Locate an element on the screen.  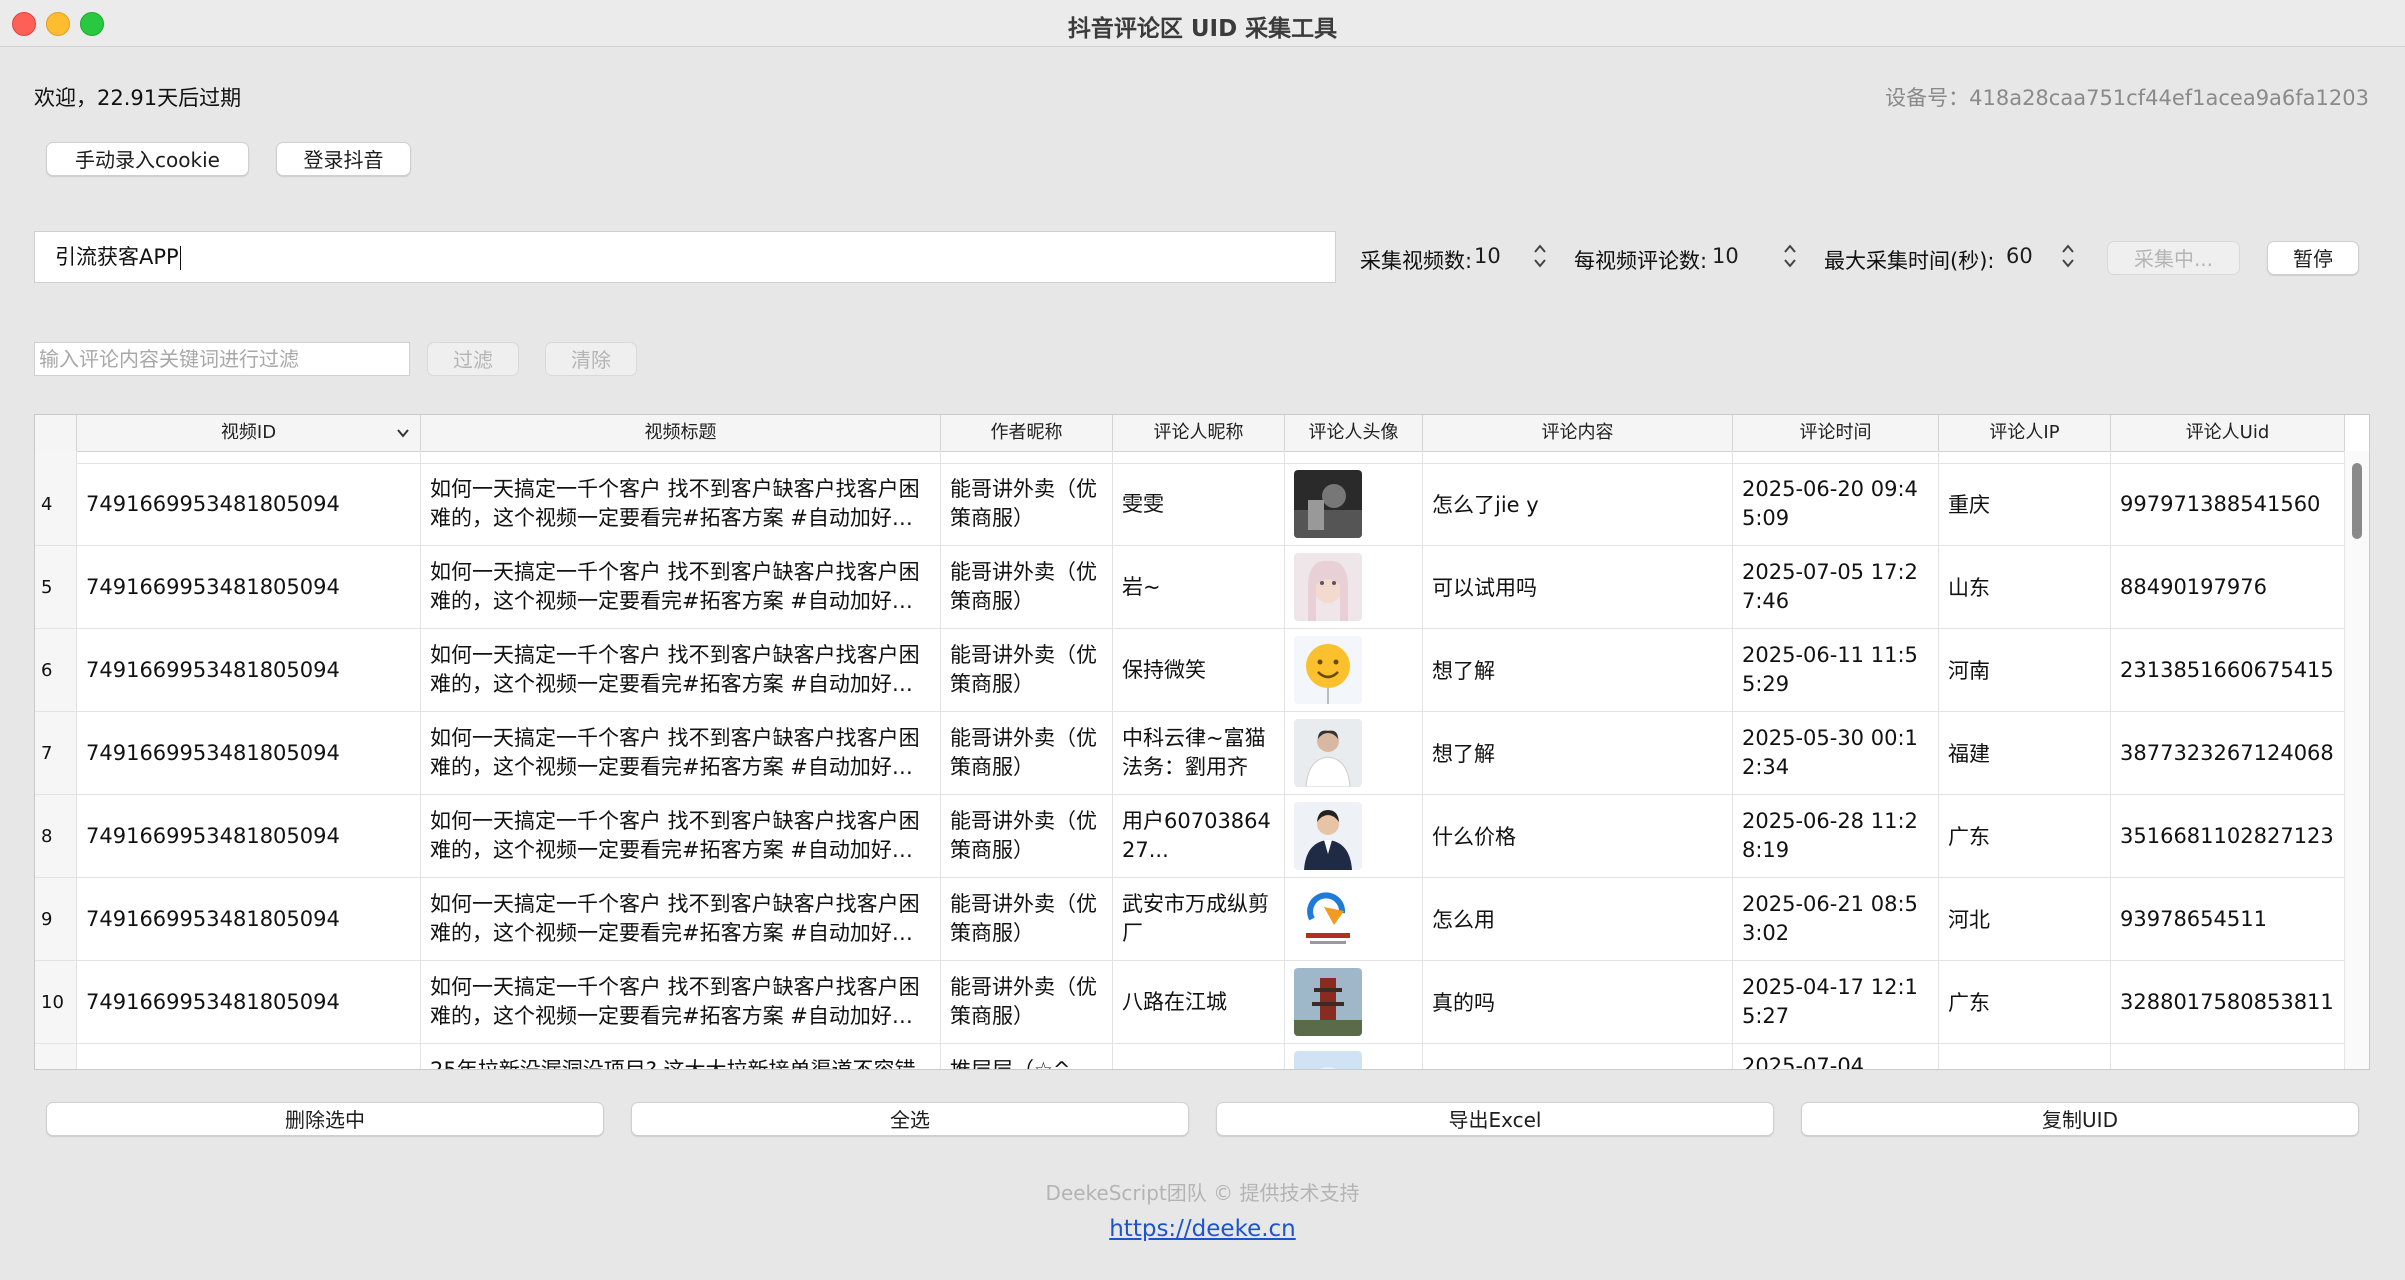
column-label: 视频ID is located at coordinates (248, 432).